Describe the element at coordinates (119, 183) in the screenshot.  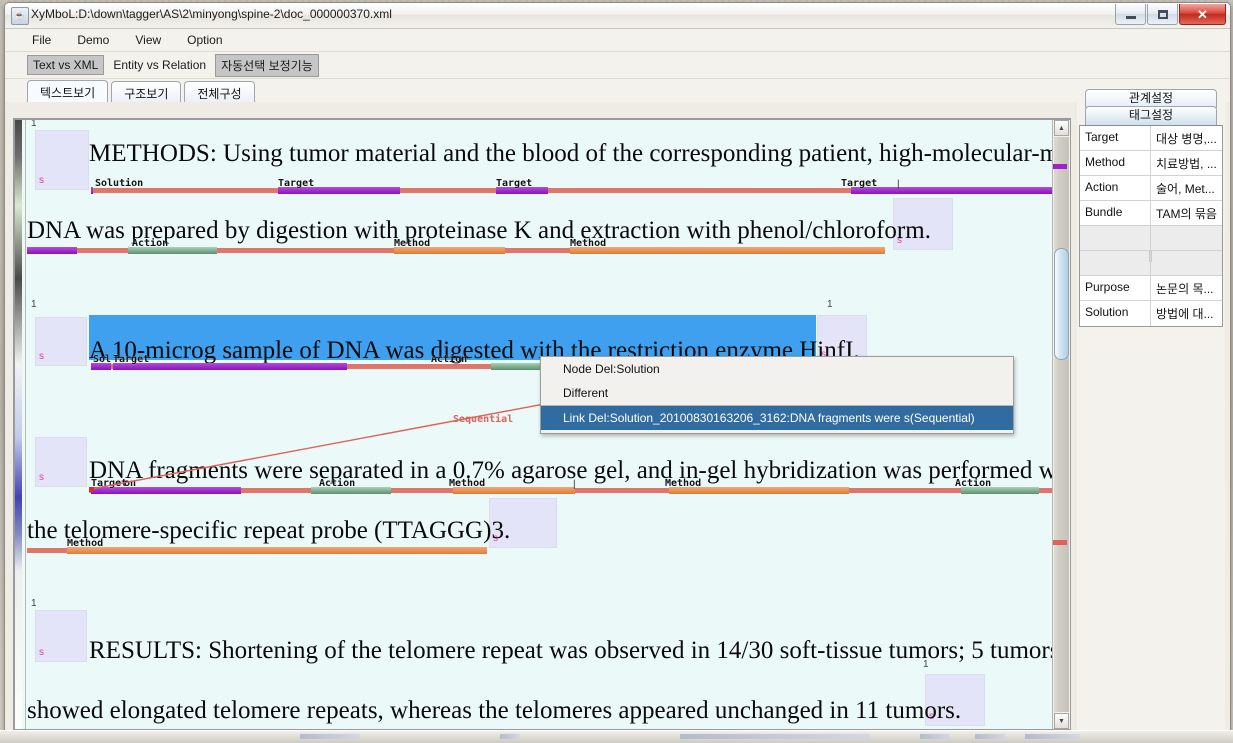
I see `annotation-label-solution: Solution` at that location.